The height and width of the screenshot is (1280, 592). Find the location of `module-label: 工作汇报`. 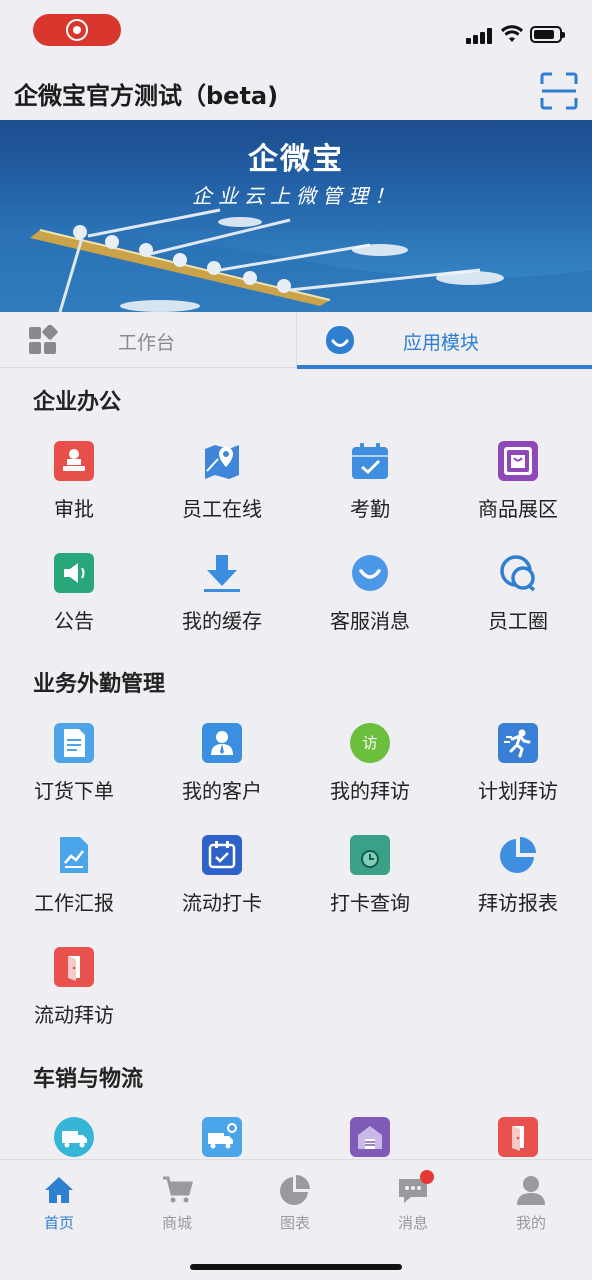

module-label: 工作汇报 is located at coordinates (74, 903).